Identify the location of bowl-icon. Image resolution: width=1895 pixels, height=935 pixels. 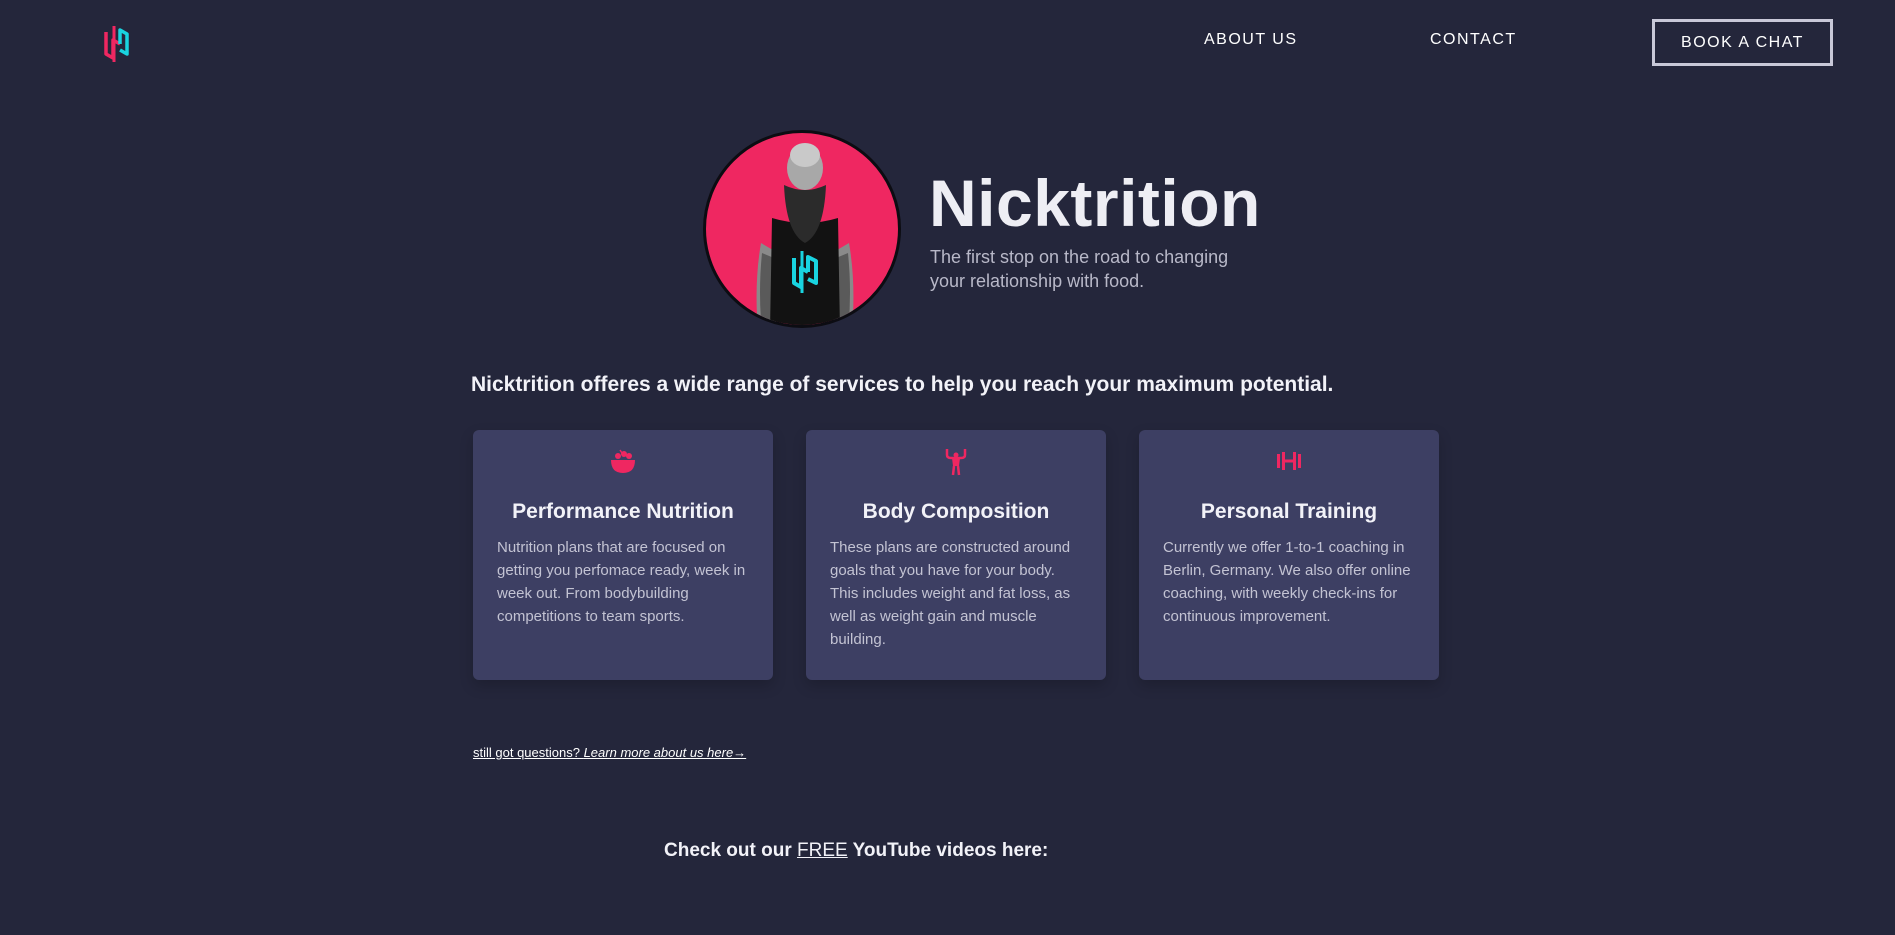
(623, 461).